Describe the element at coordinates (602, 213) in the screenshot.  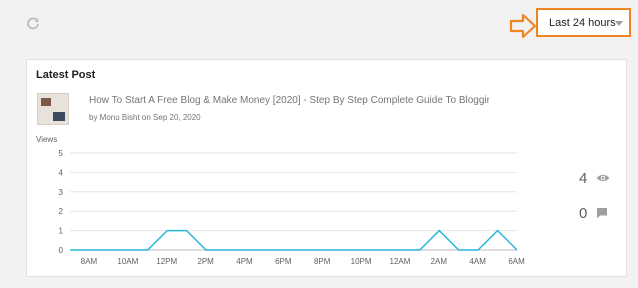
I see `comment-icon` at that location.